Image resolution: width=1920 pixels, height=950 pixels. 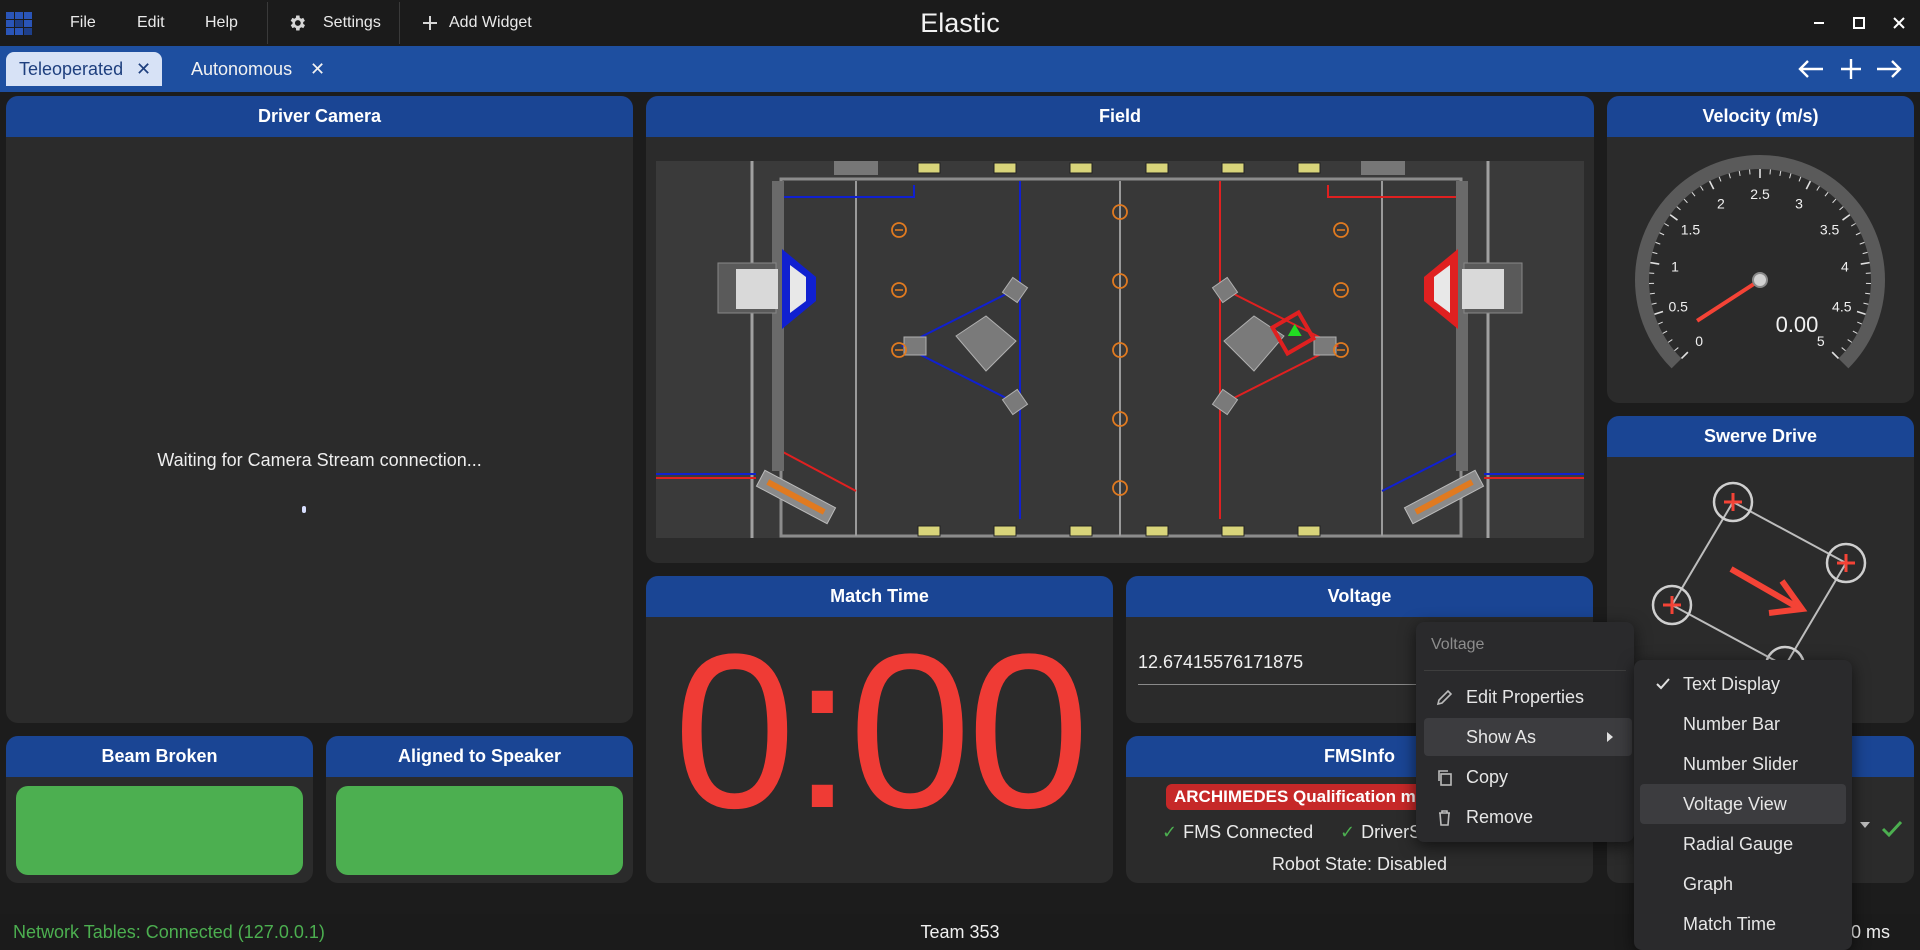 What do you see at coordinates (1721, 203) in the screenshot?
I see `gauge-tick-label: 2` at bounding box center [1721, 203].